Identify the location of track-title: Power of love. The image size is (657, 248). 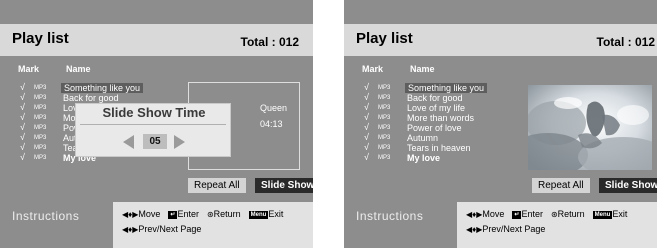
(434, 128).